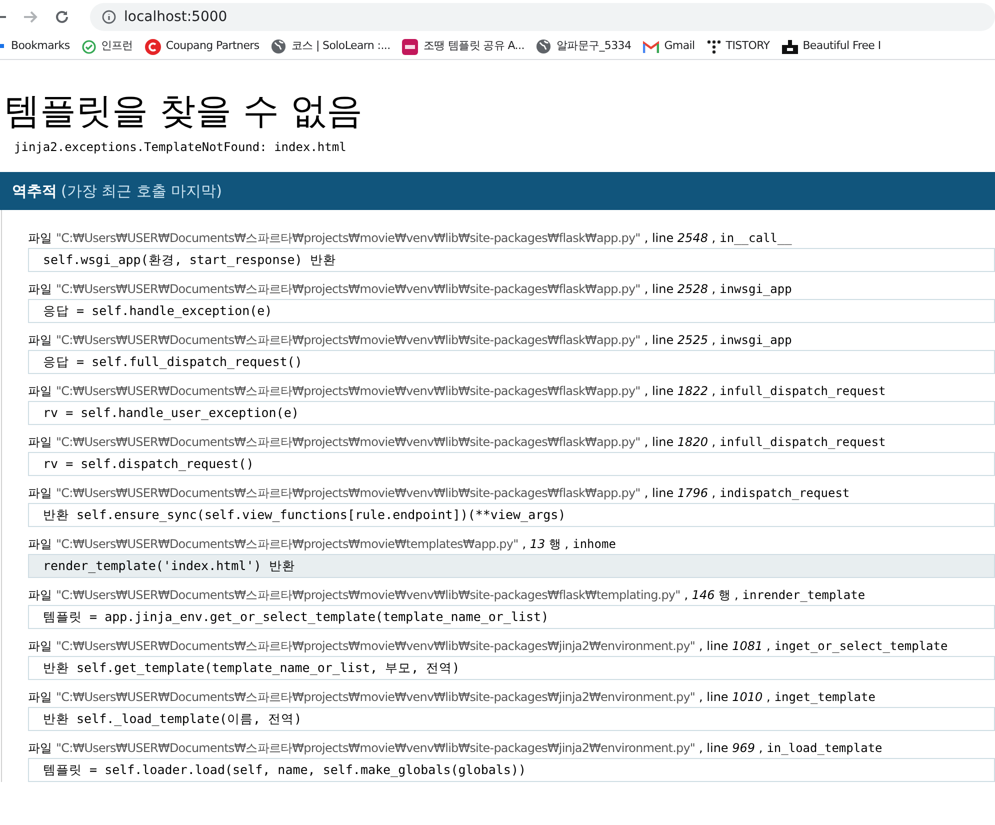 This screenshot has height=825, width=995. Describe the element at coordinates (790, 47) in the screenshot. I see `blocks-icon` at that location.